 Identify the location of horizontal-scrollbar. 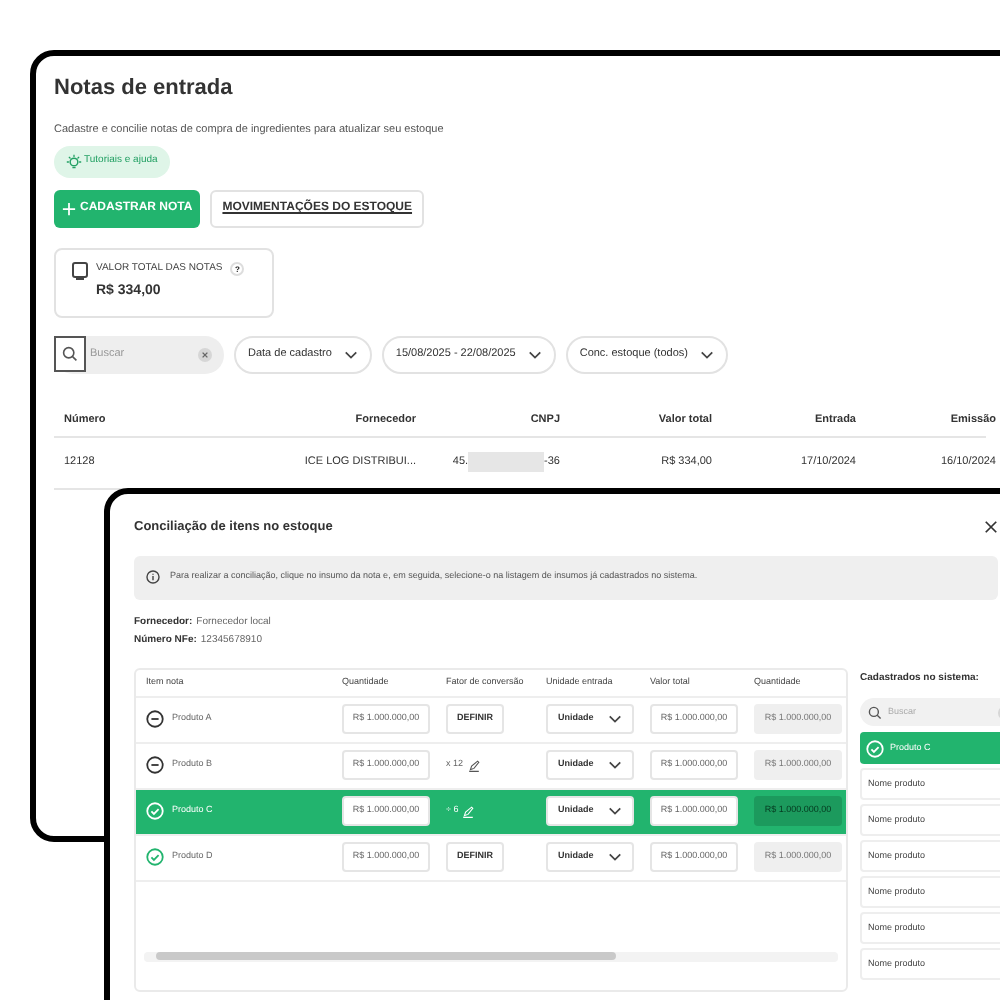
(491, 956).